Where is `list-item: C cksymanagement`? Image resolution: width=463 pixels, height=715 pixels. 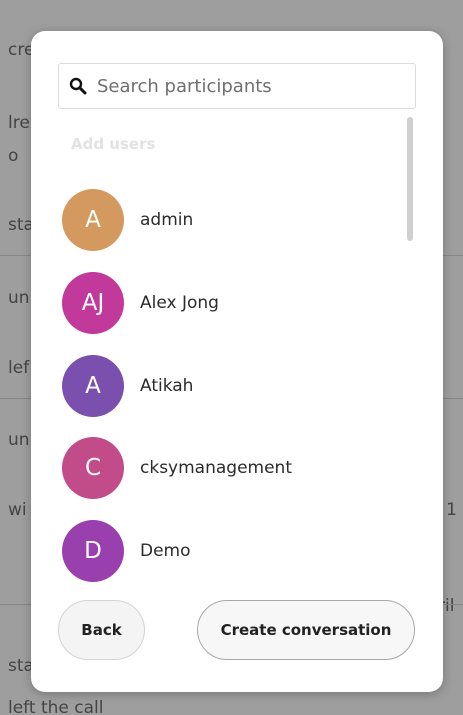 list-item: C cksymanagement is located at coordinates (222, 468).